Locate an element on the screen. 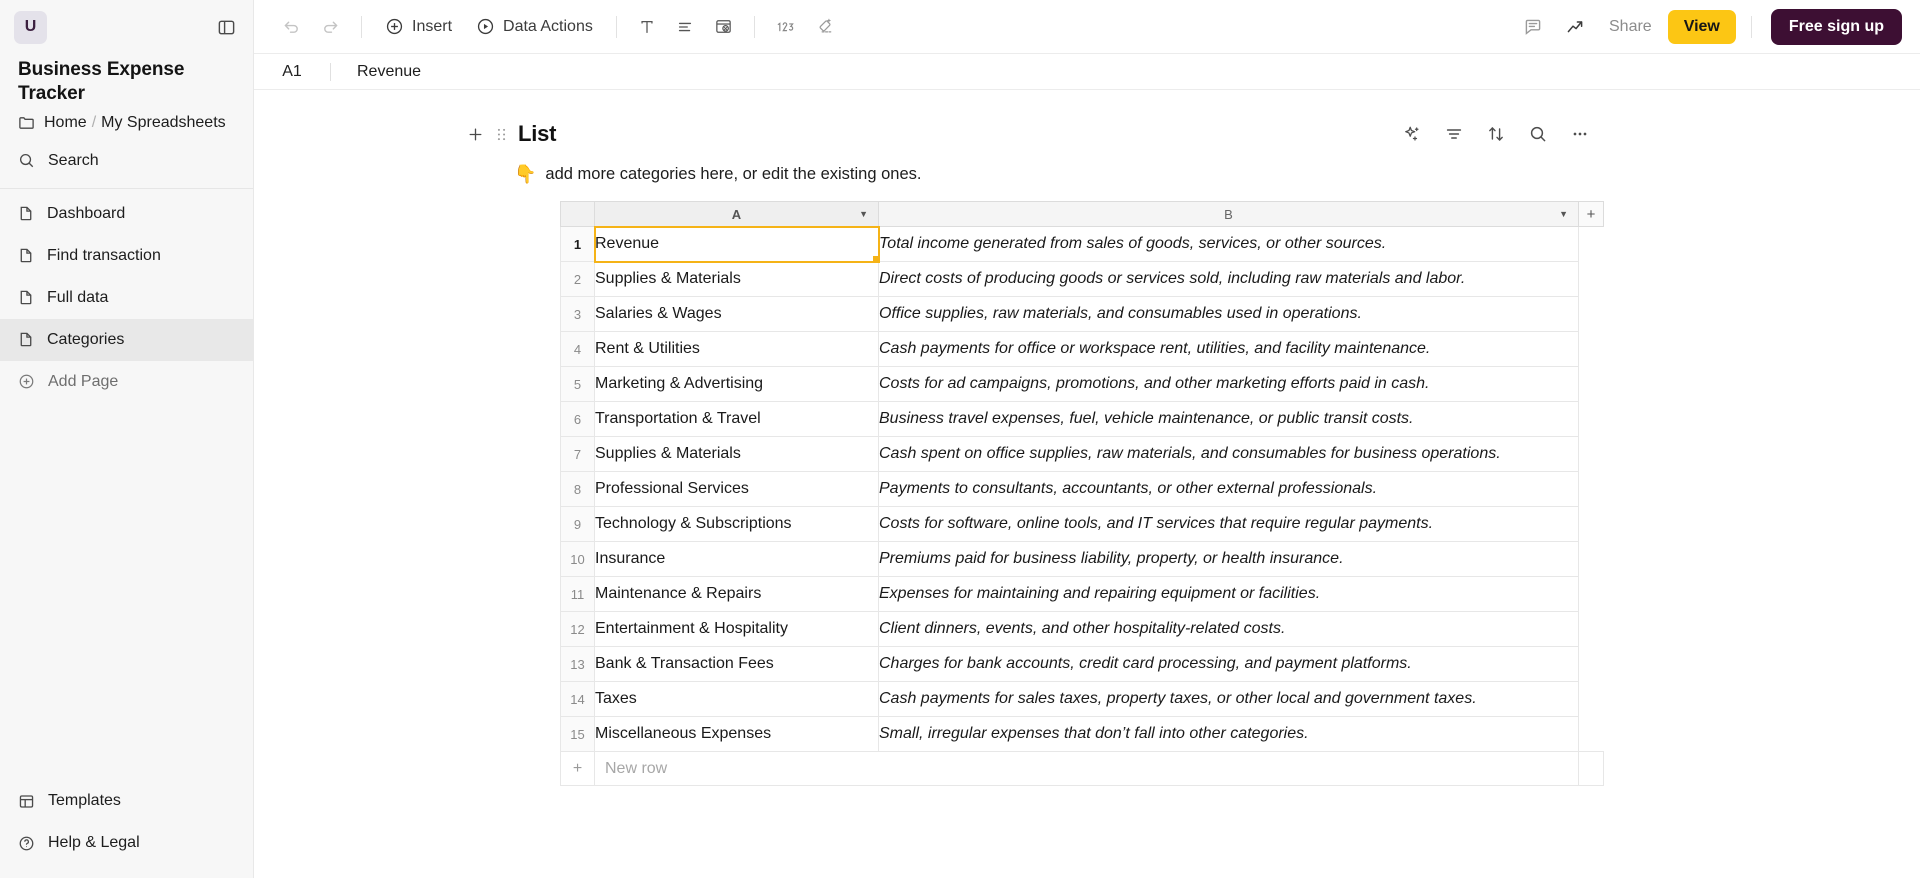 The height and width of the screenshot is (878, 1920). more-options-button is located at coordinates (1580, 134).